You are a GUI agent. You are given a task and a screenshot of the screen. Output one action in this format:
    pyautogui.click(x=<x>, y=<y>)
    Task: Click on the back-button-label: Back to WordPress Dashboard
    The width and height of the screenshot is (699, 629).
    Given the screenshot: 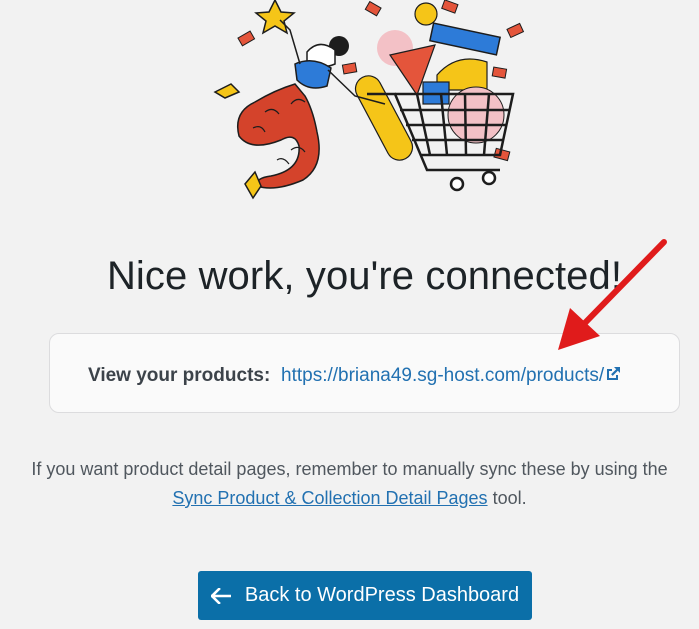 What is the action you would take?
    pyautogui.click(x=382, y=595)
    